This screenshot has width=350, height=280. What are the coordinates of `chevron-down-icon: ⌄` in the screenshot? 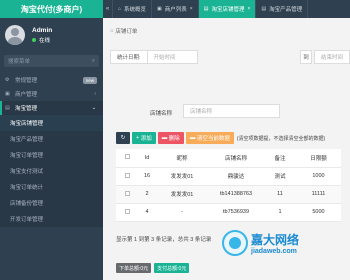 It's located at (93, 108).